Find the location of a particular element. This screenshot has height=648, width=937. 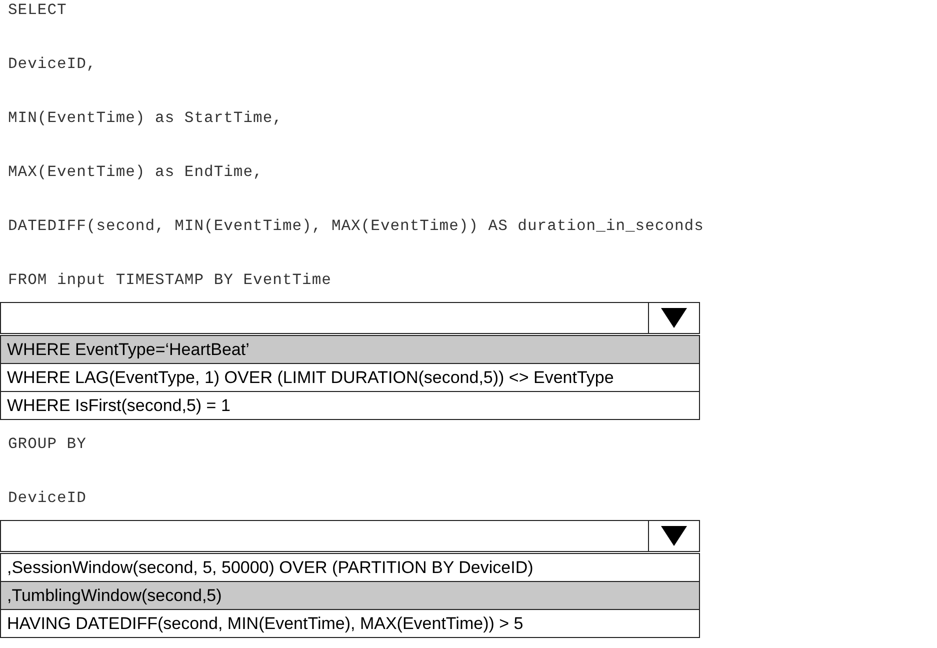

code-line: FROM input TIMESTAMP BY EventTime is located at coordinates (170, 280).